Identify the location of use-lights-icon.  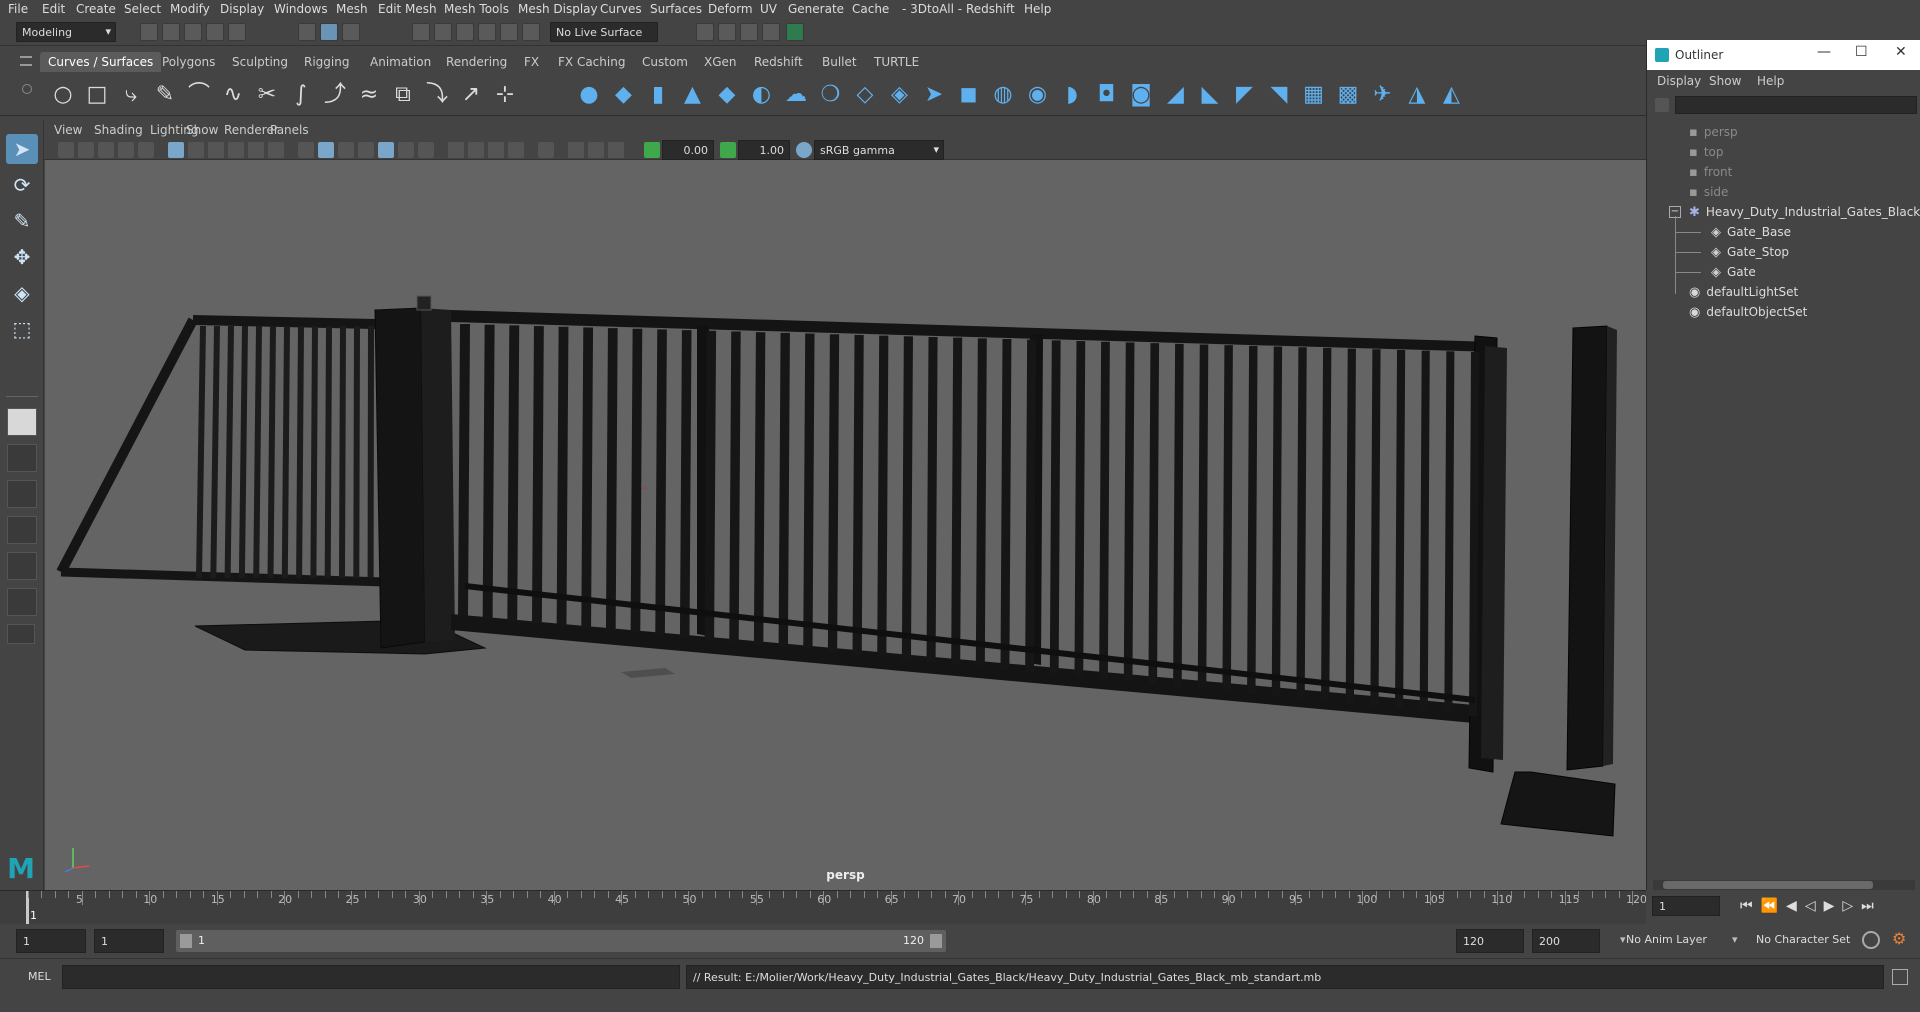
(406, 150).